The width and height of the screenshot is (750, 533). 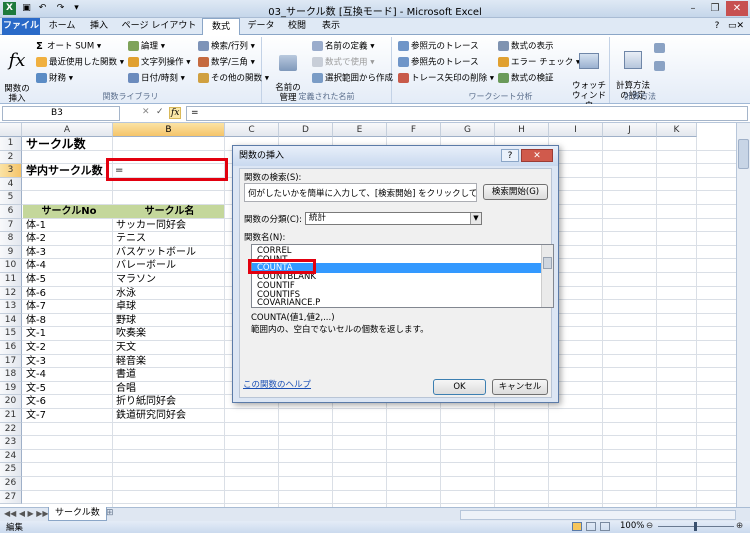 What do you see at coordinates (124, 388) in the screenshot?
I see `circle-name-cell: 合唱` at bounding box center [124, 388].